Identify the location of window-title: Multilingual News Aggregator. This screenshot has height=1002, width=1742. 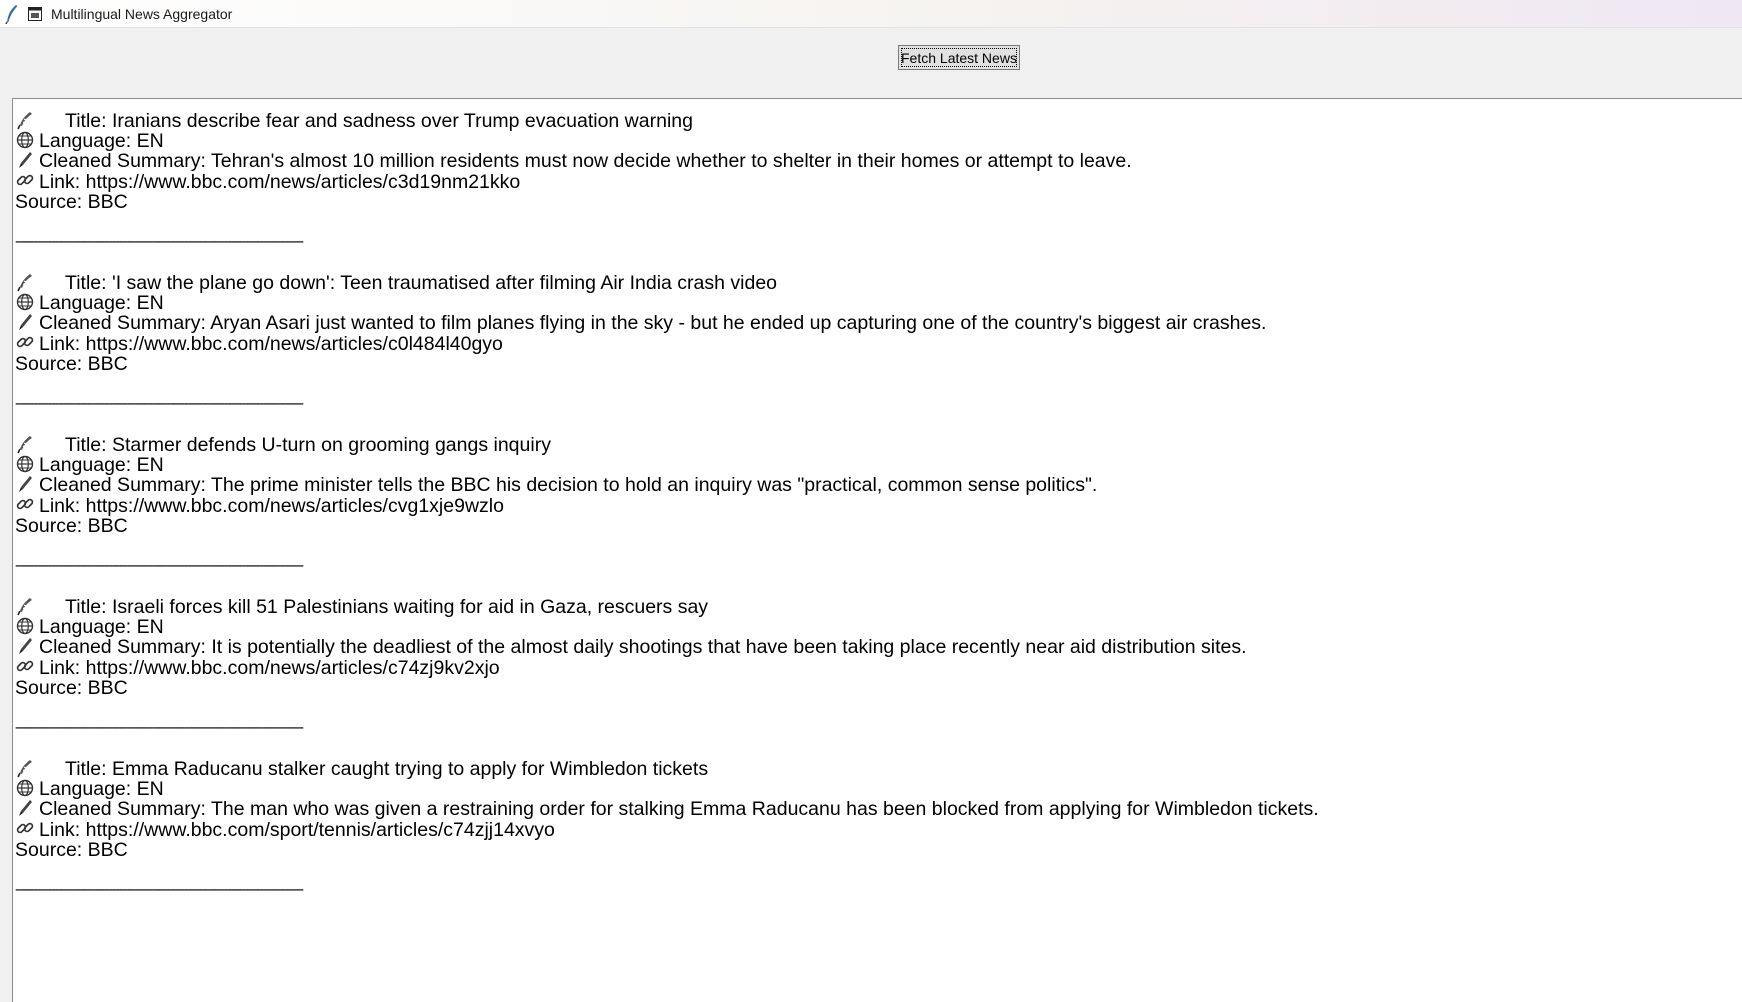
(142, 14).